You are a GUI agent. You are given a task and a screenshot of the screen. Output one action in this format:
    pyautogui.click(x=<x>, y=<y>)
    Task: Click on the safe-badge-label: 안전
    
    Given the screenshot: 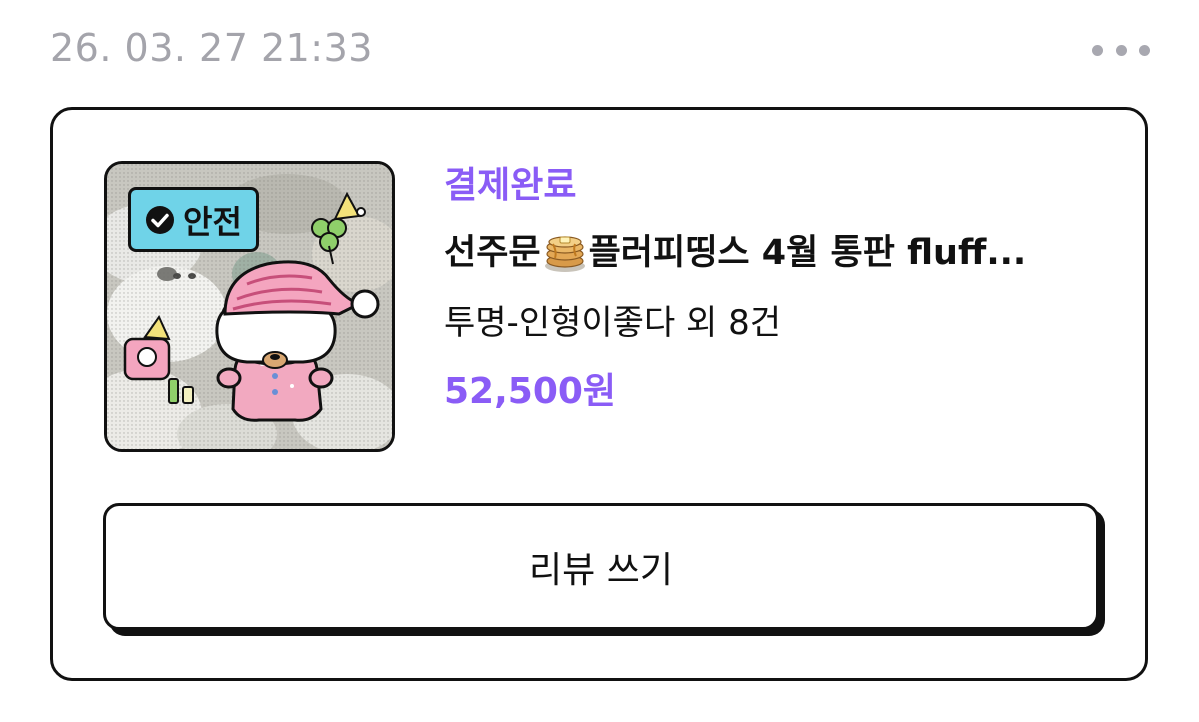 What is the action you would take?
    pyautogui.click(x=212, y=221)
    